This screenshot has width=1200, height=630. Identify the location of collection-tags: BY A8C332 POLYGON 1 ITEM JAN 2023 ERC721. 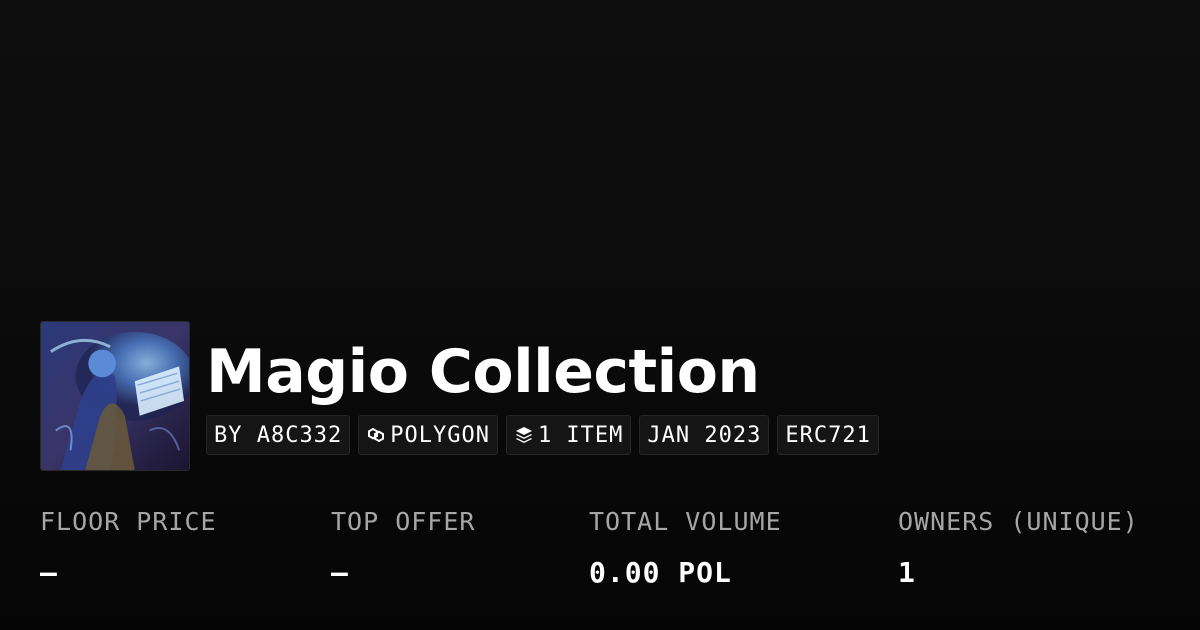
(542, 435).